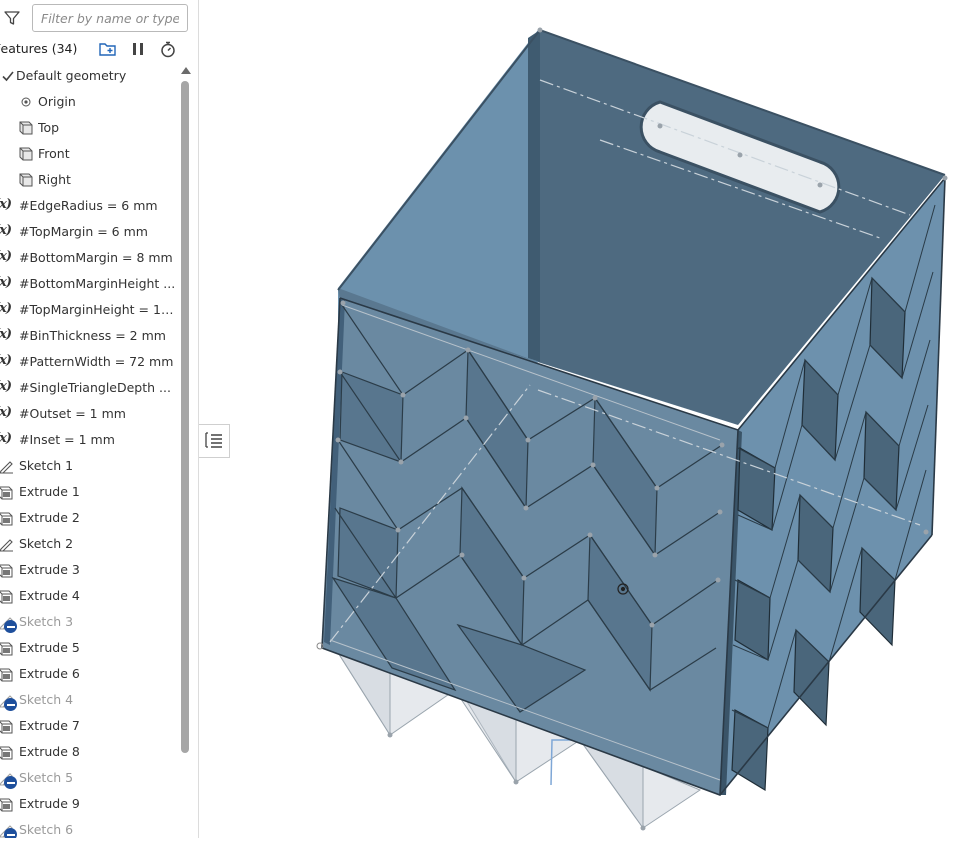  Describe the element at coordinates (83, 231) in the screenshot. I see `feature-label: #TopMargin = 6 mm` at that location.